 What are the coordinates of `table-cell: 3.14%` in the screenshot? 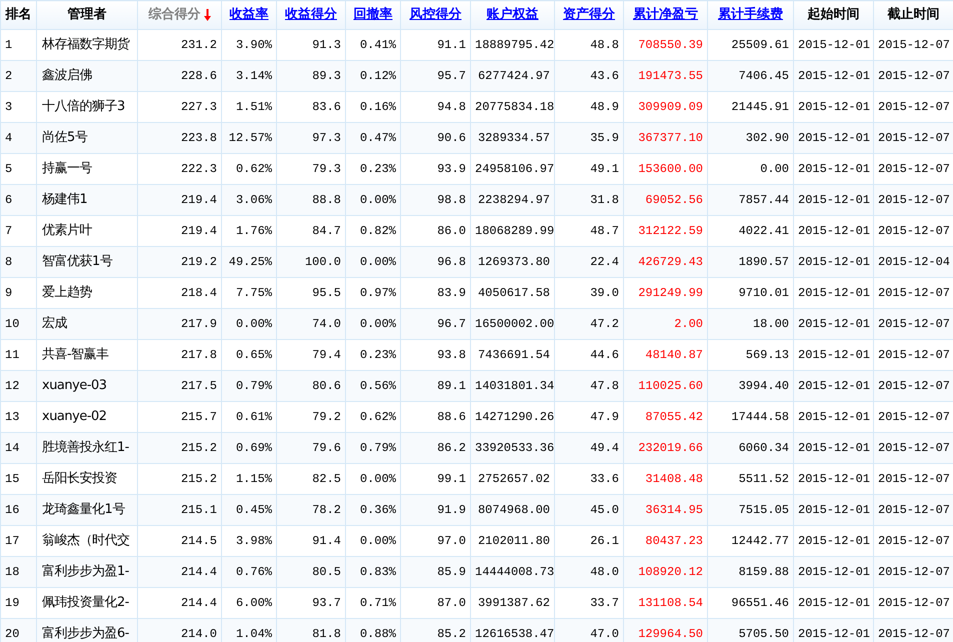 It's located at (249, 76).